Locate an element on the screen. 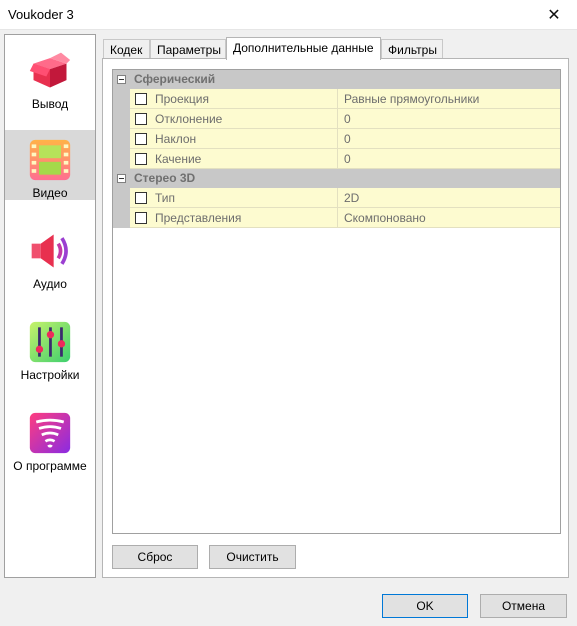 Image resolution: width=577 pixels, height=626 pixels. property-name: Наклон is located at coordinates (176, 139).